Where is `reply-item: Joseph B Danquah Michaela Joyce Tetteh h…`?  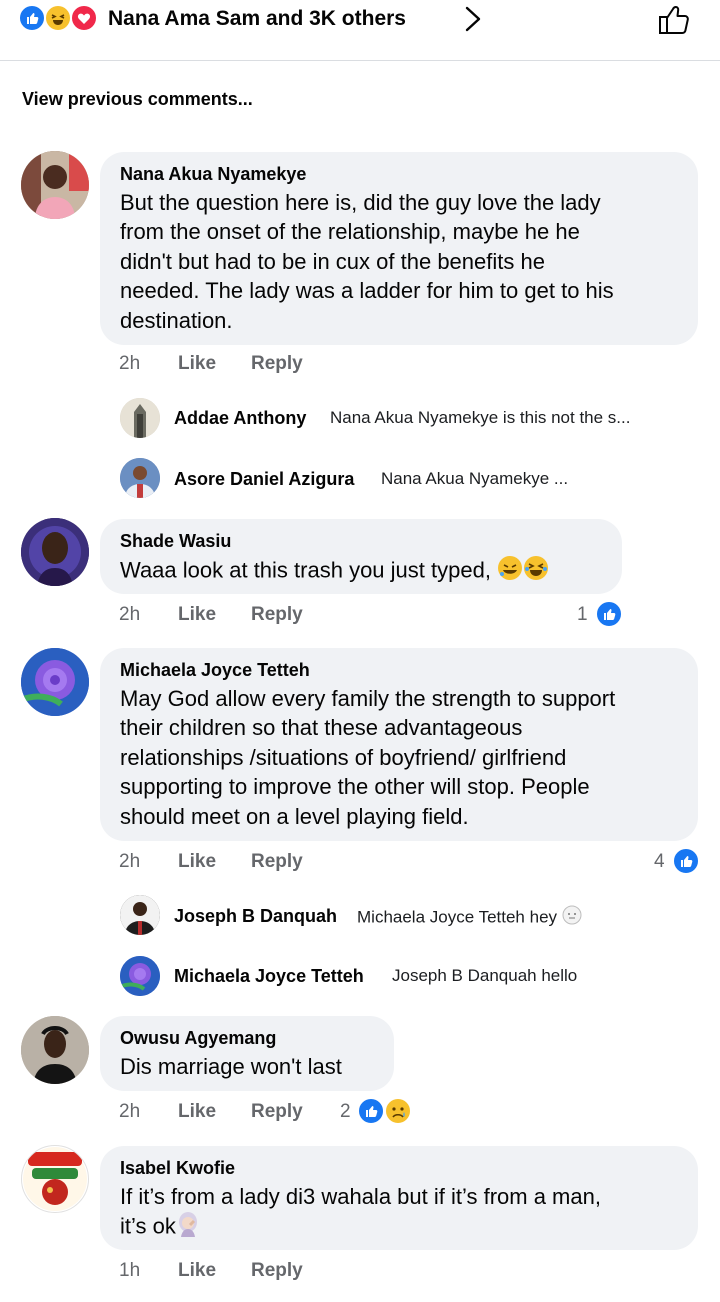 reply-item: Joseph B Danquah Michaela Joyce Tetteh h… is located at coordinates (434, 926).